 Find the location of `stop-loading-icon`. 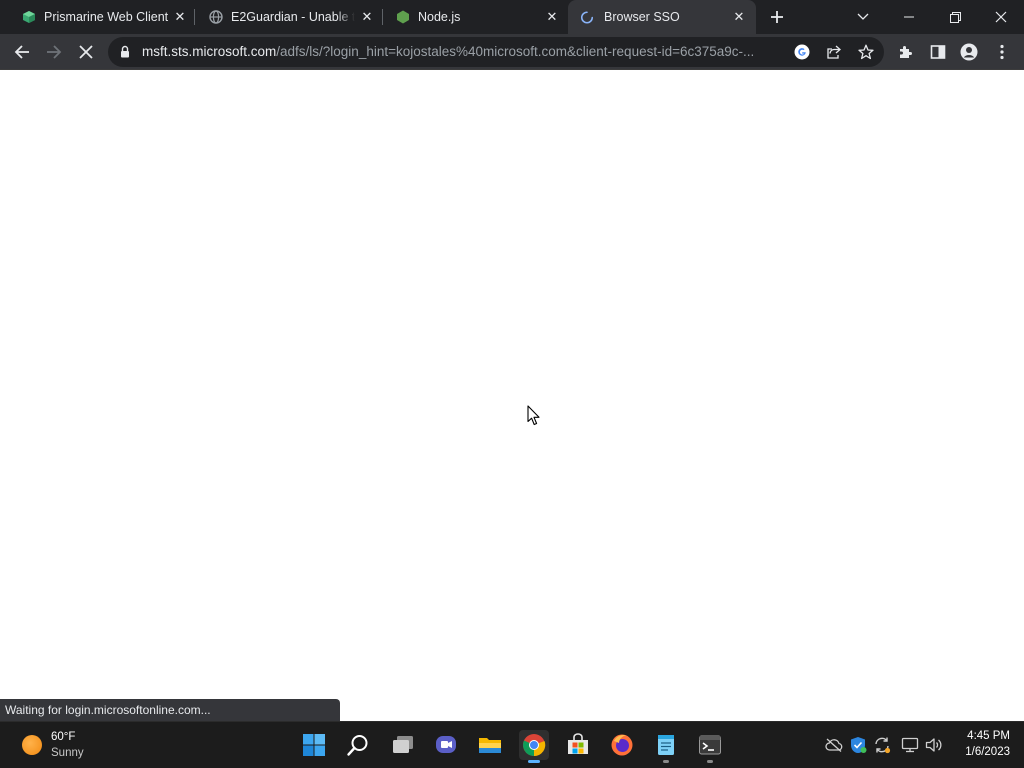

stop-loading-icon is located at coordinates (86, 52).